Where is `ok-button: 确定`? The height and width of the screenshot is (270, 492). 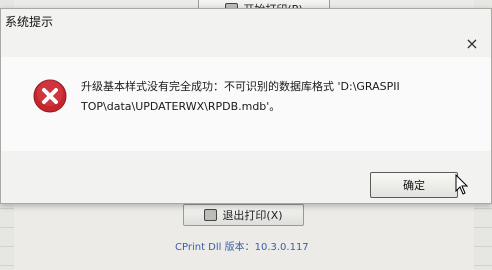 ok-button: 确定 is located at coordinates (414, 185).